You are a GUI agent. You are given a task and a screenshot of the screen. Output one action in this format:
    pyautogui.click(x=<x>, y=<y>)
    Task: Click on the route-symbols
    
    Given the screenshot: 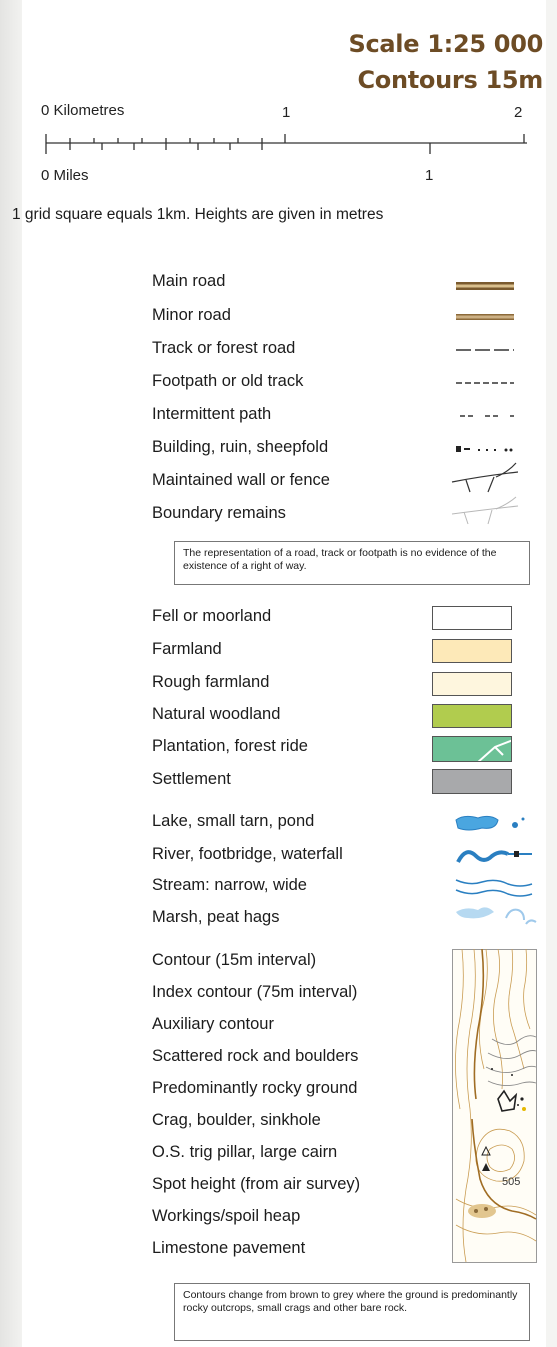 What is the action you would take?
    pyautogui.click(x=485, y=403)
    